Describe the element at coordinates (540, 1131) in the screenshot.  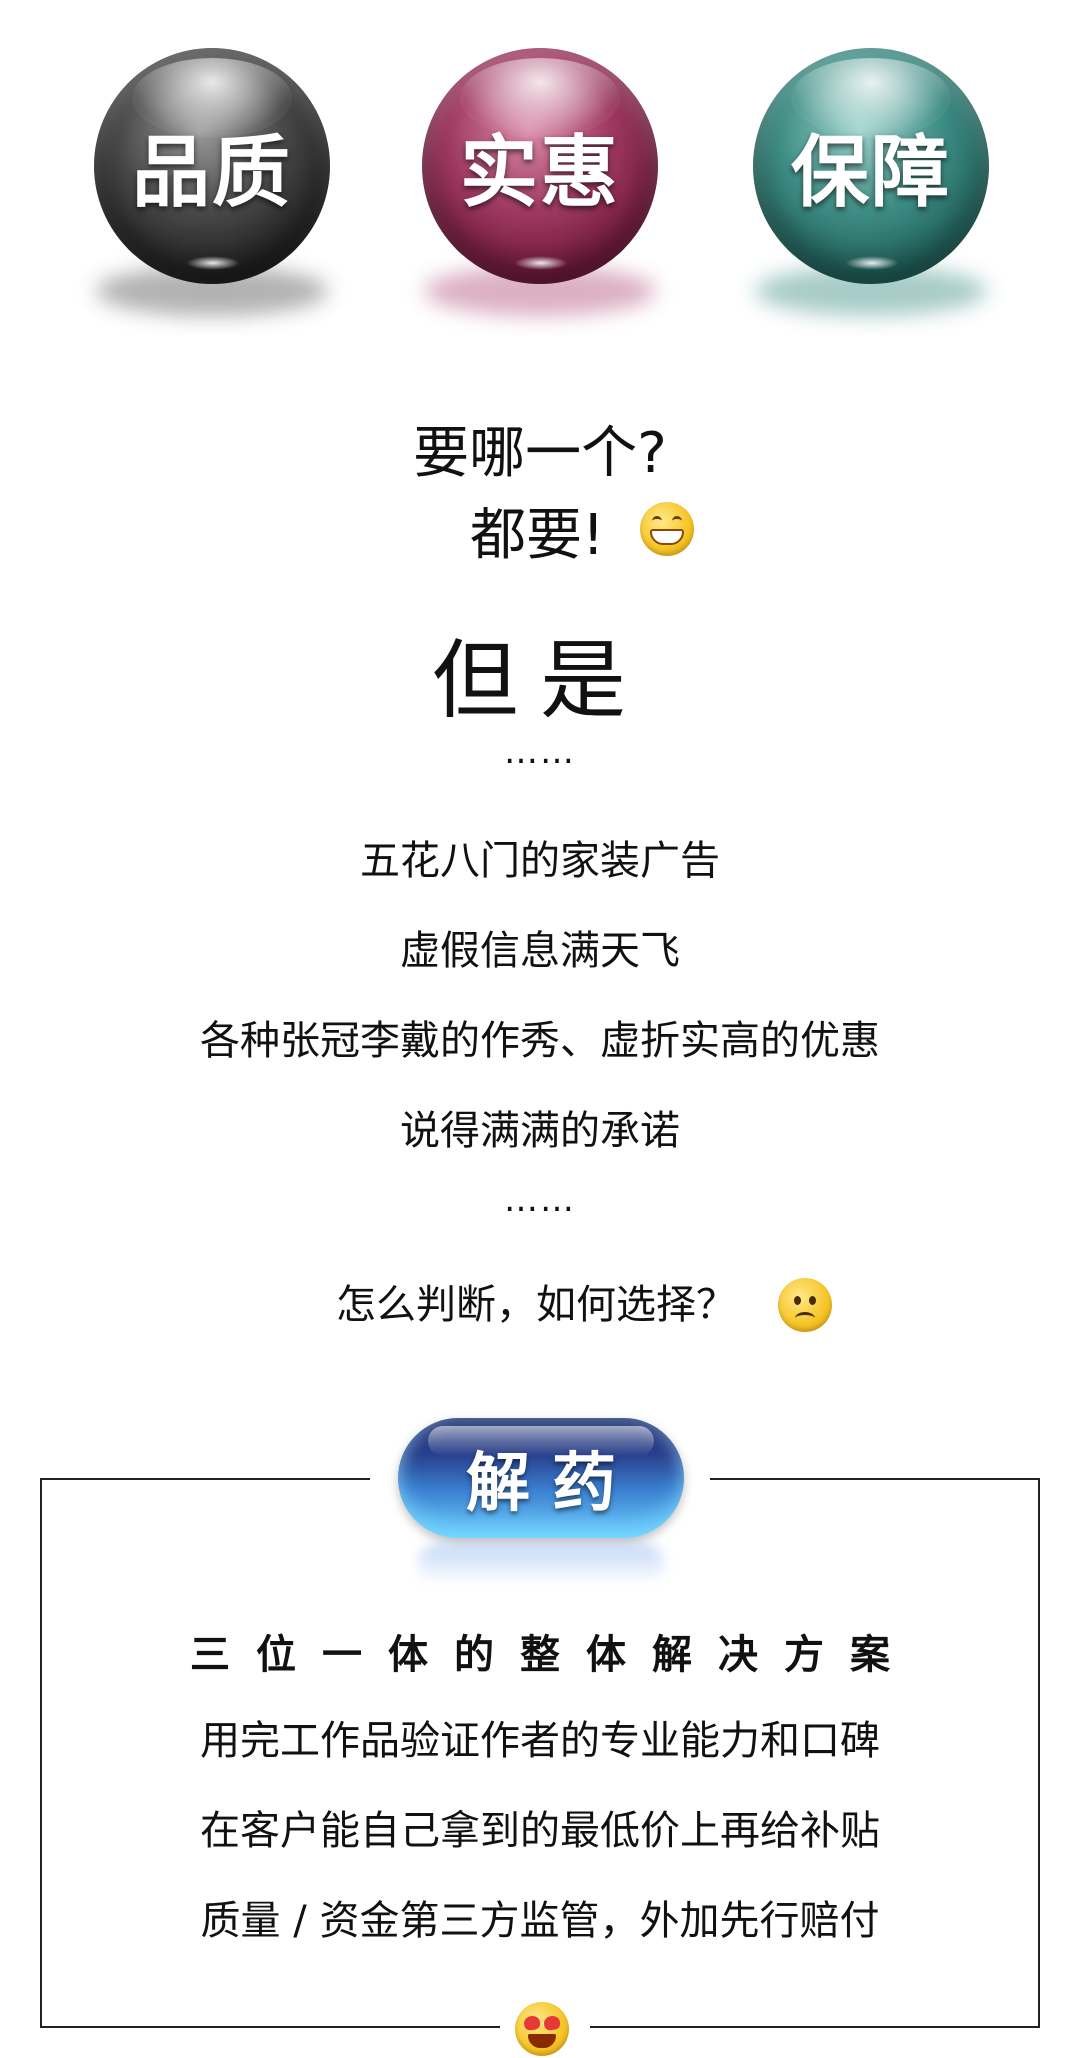
I see `problem-line: 说得满满的承诺` at that location.